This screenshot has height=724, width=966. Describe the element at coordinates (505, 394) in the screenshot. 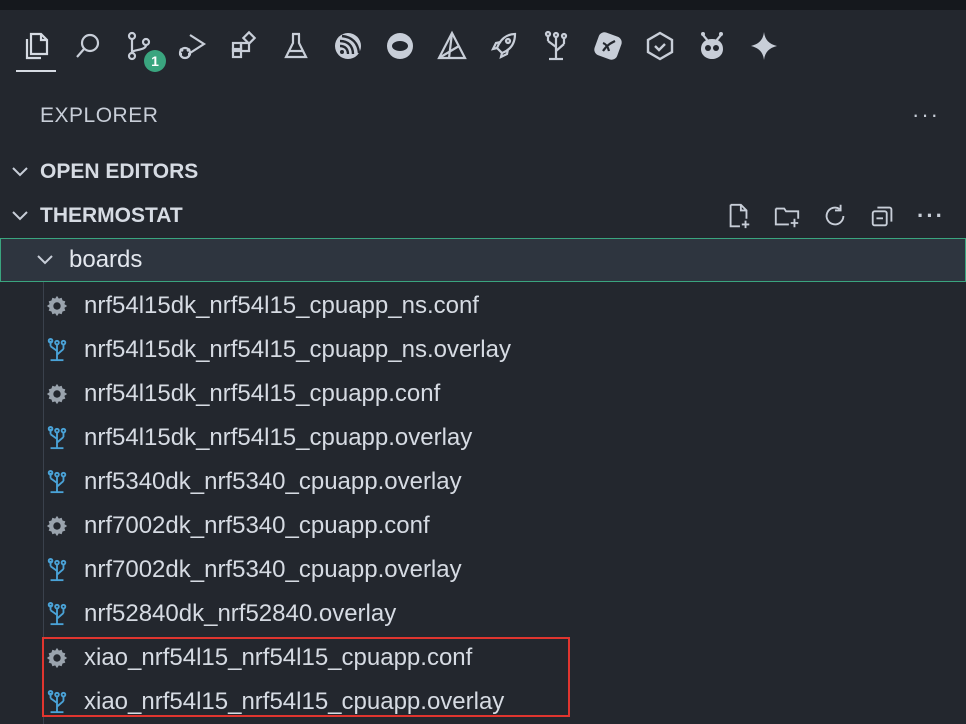

I see `file-item: nrf54l15dk_nrf54l15_cpuapp.conf` at that location.